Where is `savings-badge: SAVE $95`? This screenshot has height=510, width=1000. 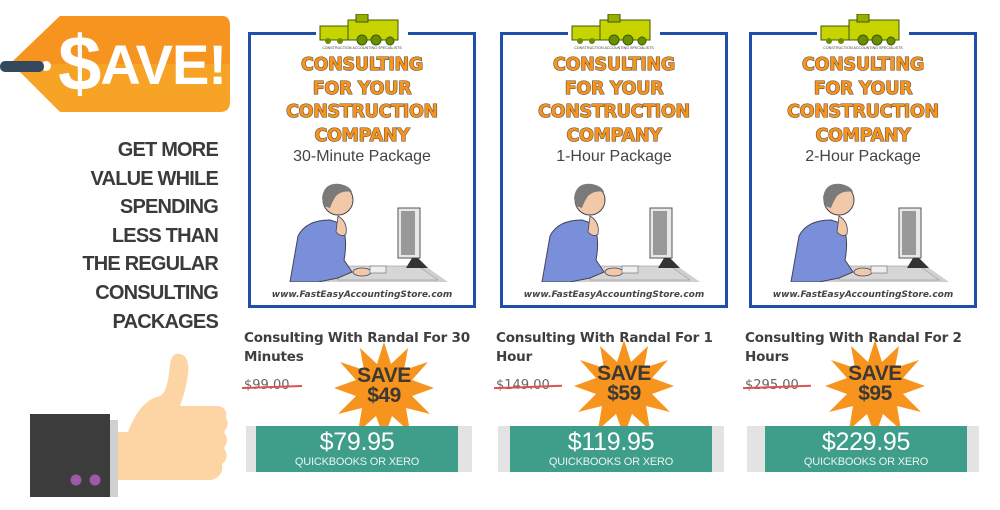
savings-badge: SAVE $95 is located at coordinates (875, 388).